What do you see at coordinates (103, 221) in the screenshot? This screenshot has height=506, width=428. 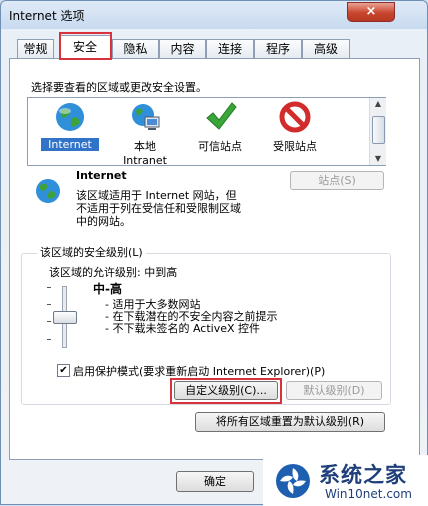 I see `zone-desc-line-3: 中的网站。` at bounding box center [103, 221].